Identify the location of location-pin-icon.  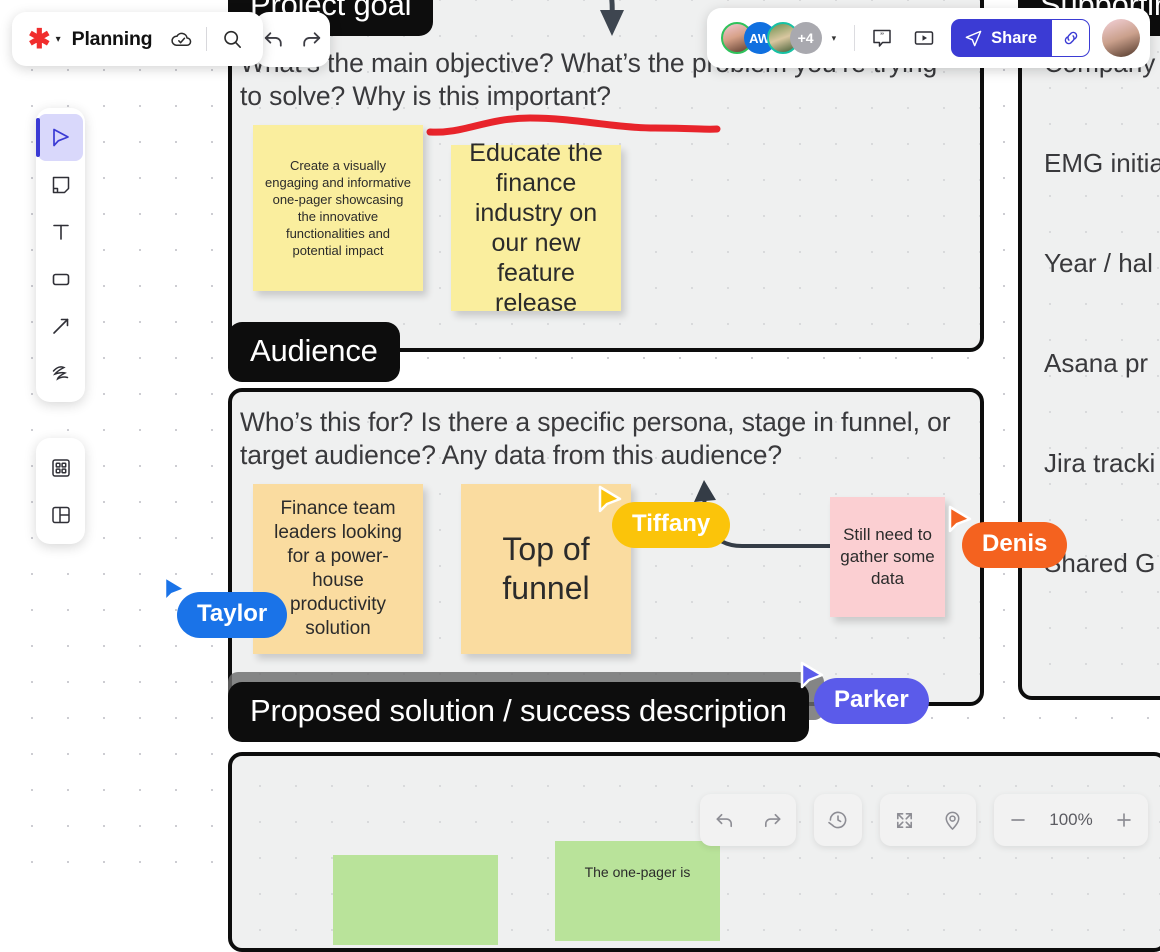
(952, 820).